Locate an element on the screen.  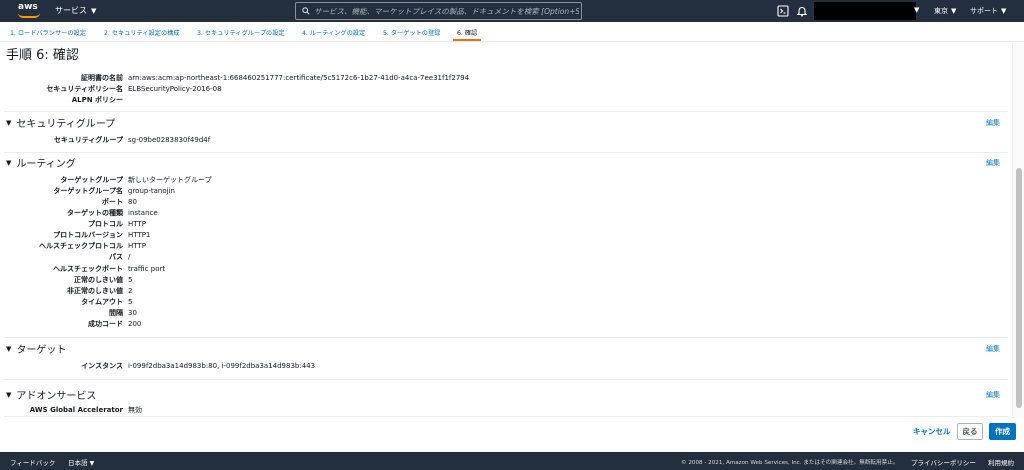
detail-row: パス / is located at coordinates (506, 256).